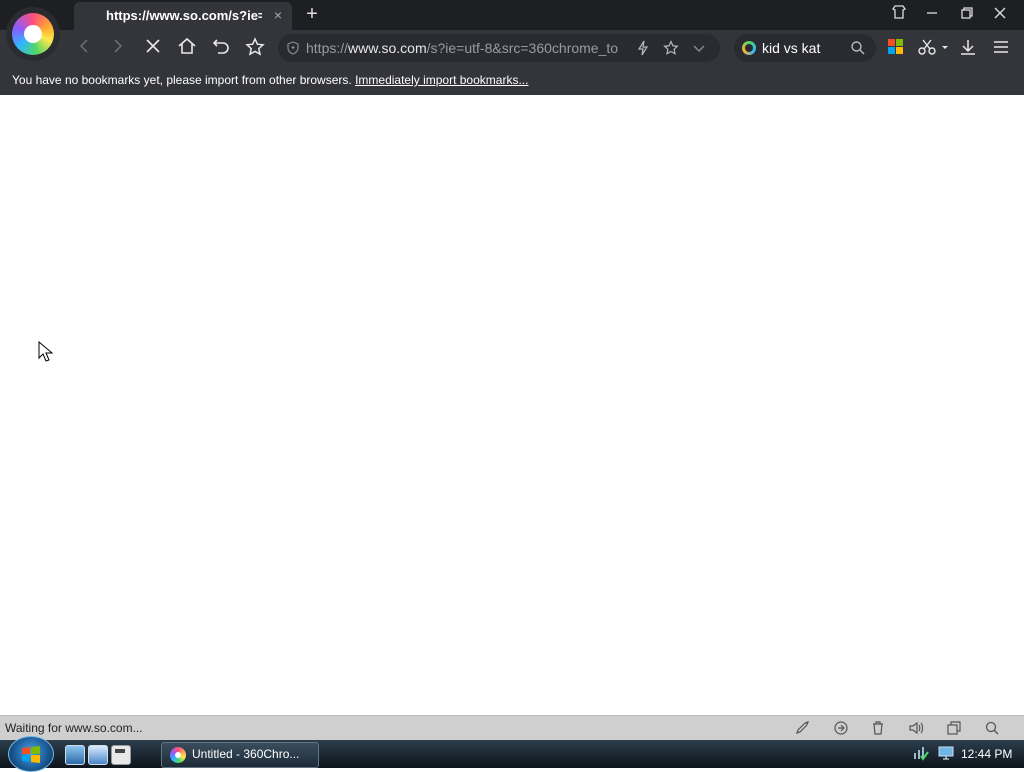  What do you see at coordinates (899, 15) in the screenshot?
I see `skin-icon` at bounding box center [899, 15].